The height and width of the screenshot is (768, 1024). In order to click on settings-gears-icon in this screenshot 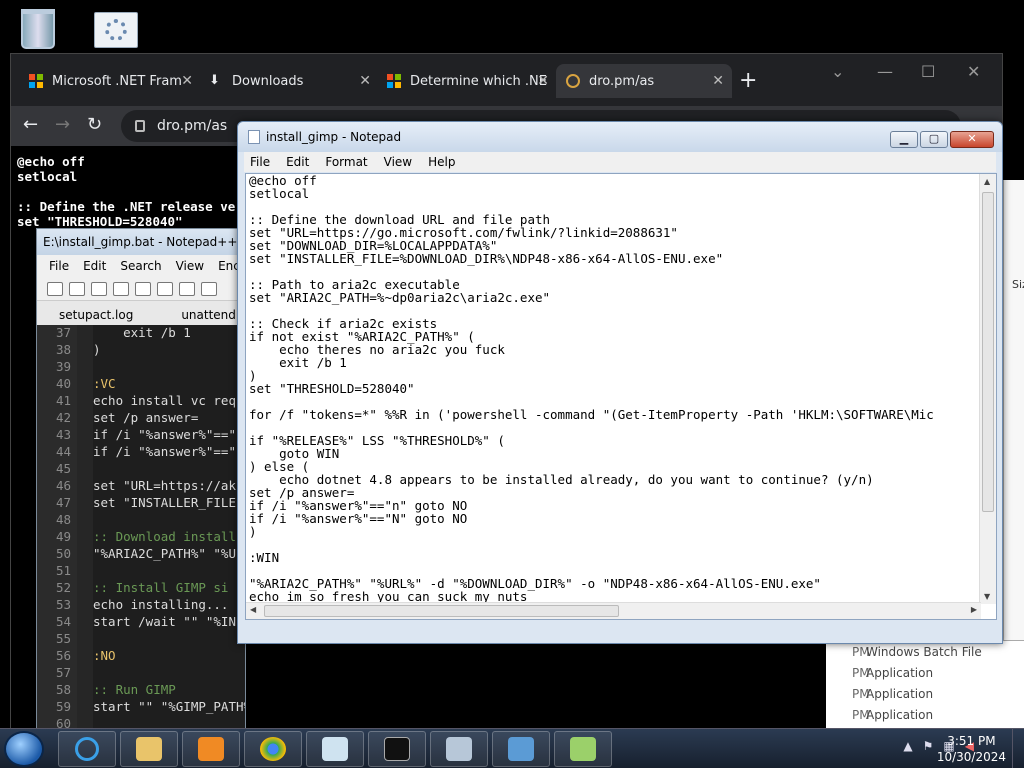, I will do `click(116, 30)`.